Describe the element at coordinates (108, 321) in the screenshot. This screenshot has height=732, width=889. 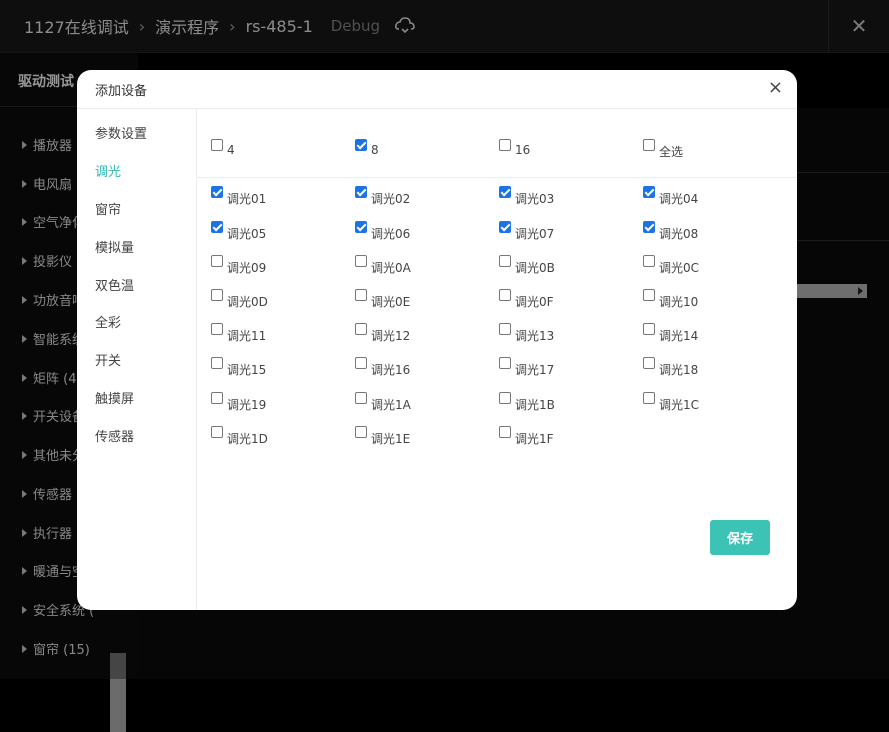
I see `nav-item-full-color: 全彩` at that location.